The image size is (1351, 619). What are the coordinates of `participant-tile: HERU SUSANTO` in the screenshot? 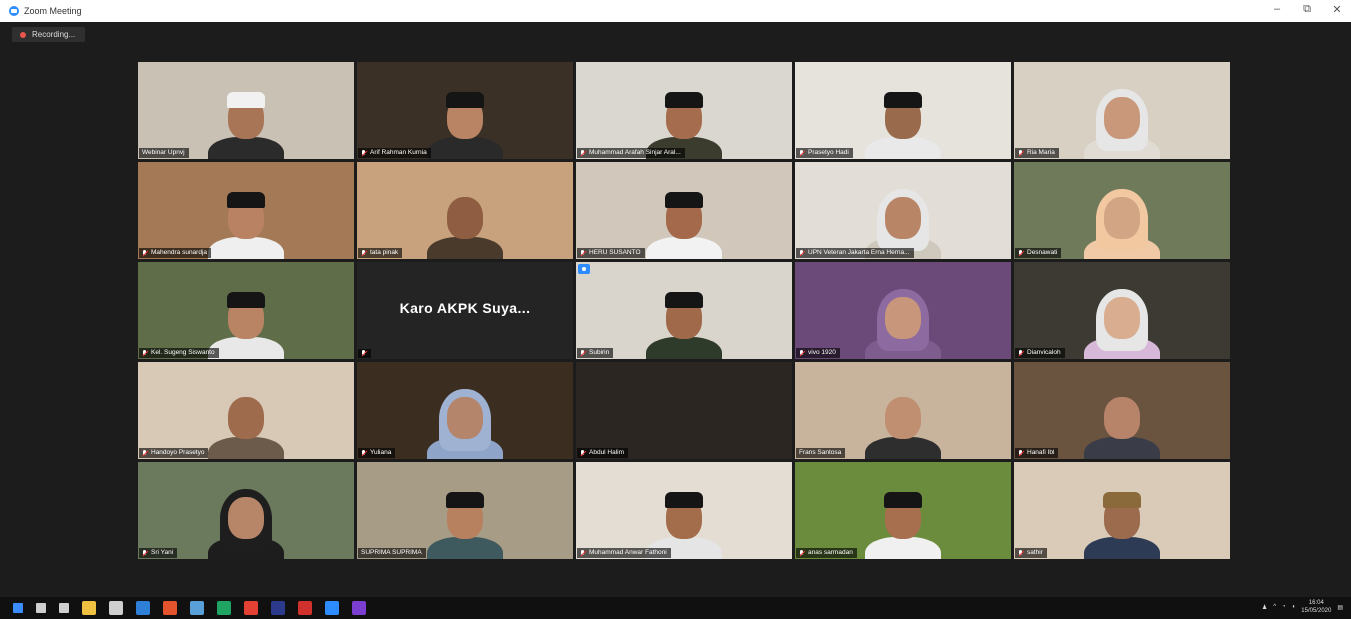 It's located at (684, 210).